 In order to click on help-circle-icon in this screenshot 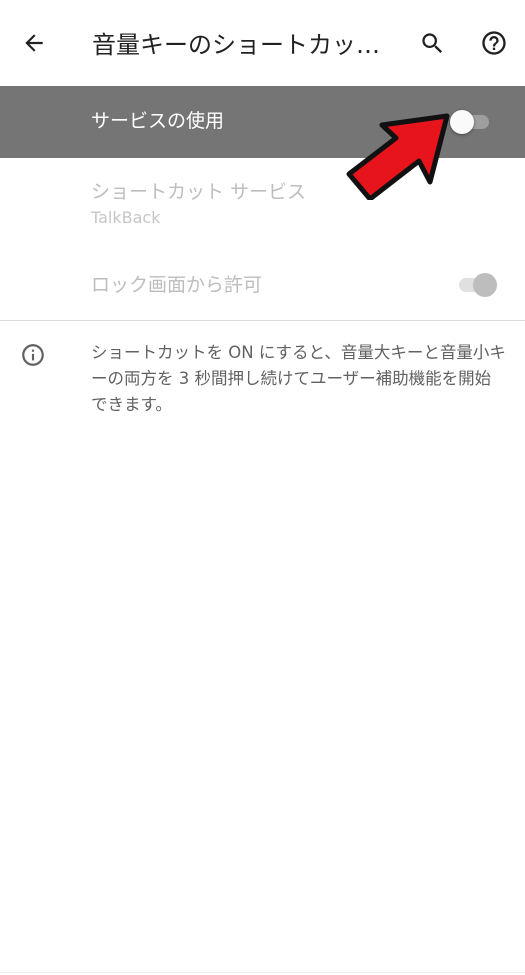, I will do `click(494, 43)`.